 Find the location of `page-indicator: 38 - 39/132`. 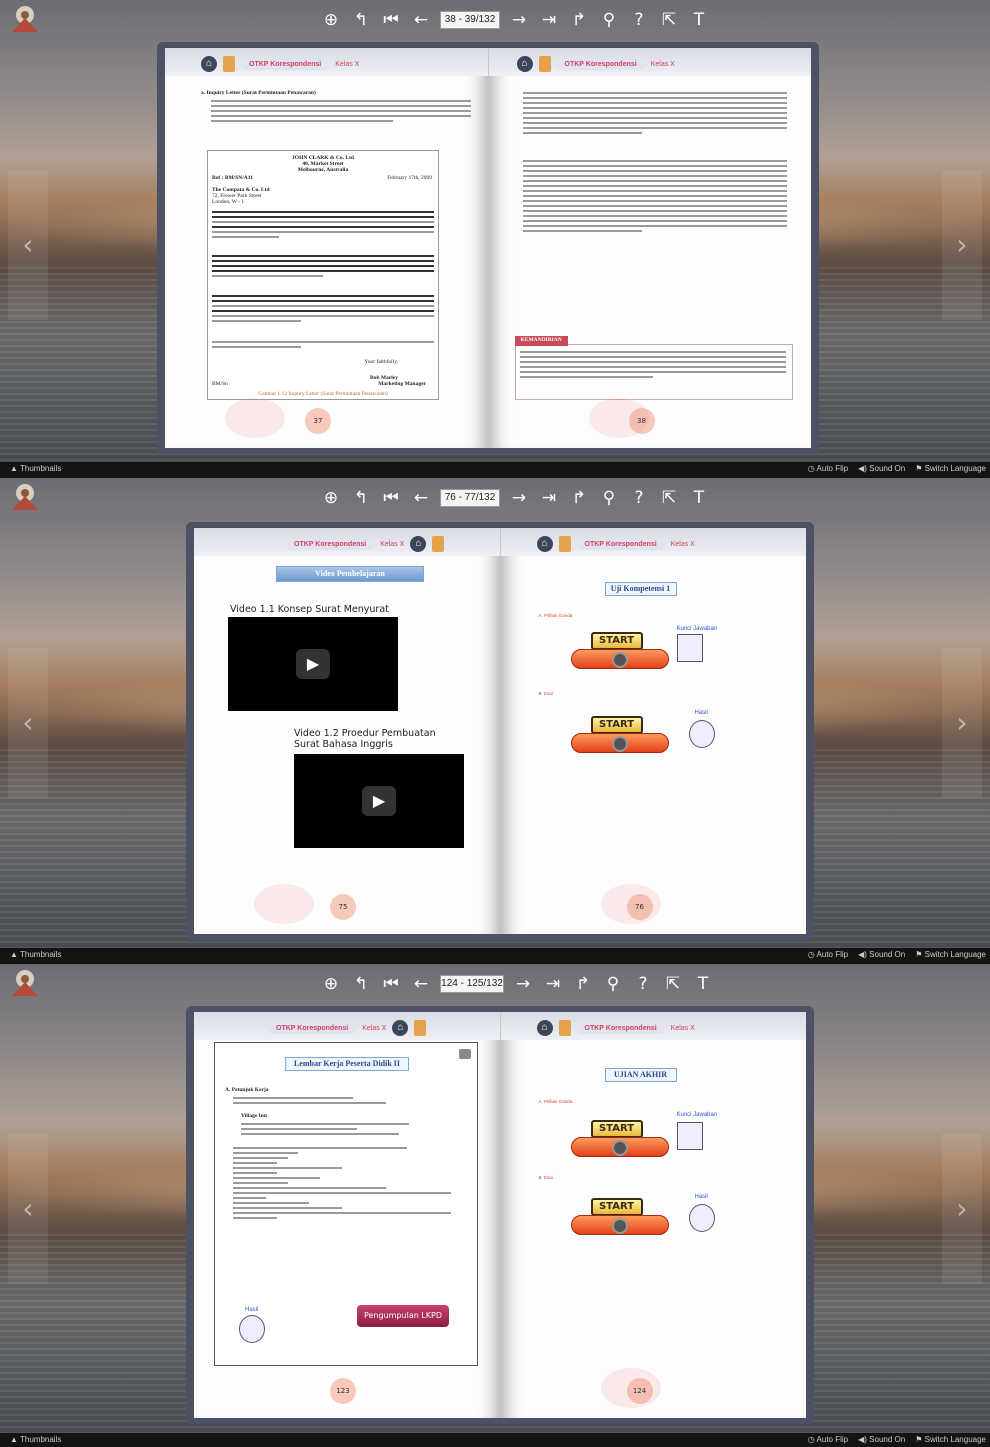

page-indicator: 38 - 39/132 is located at coordinates (470, 20).